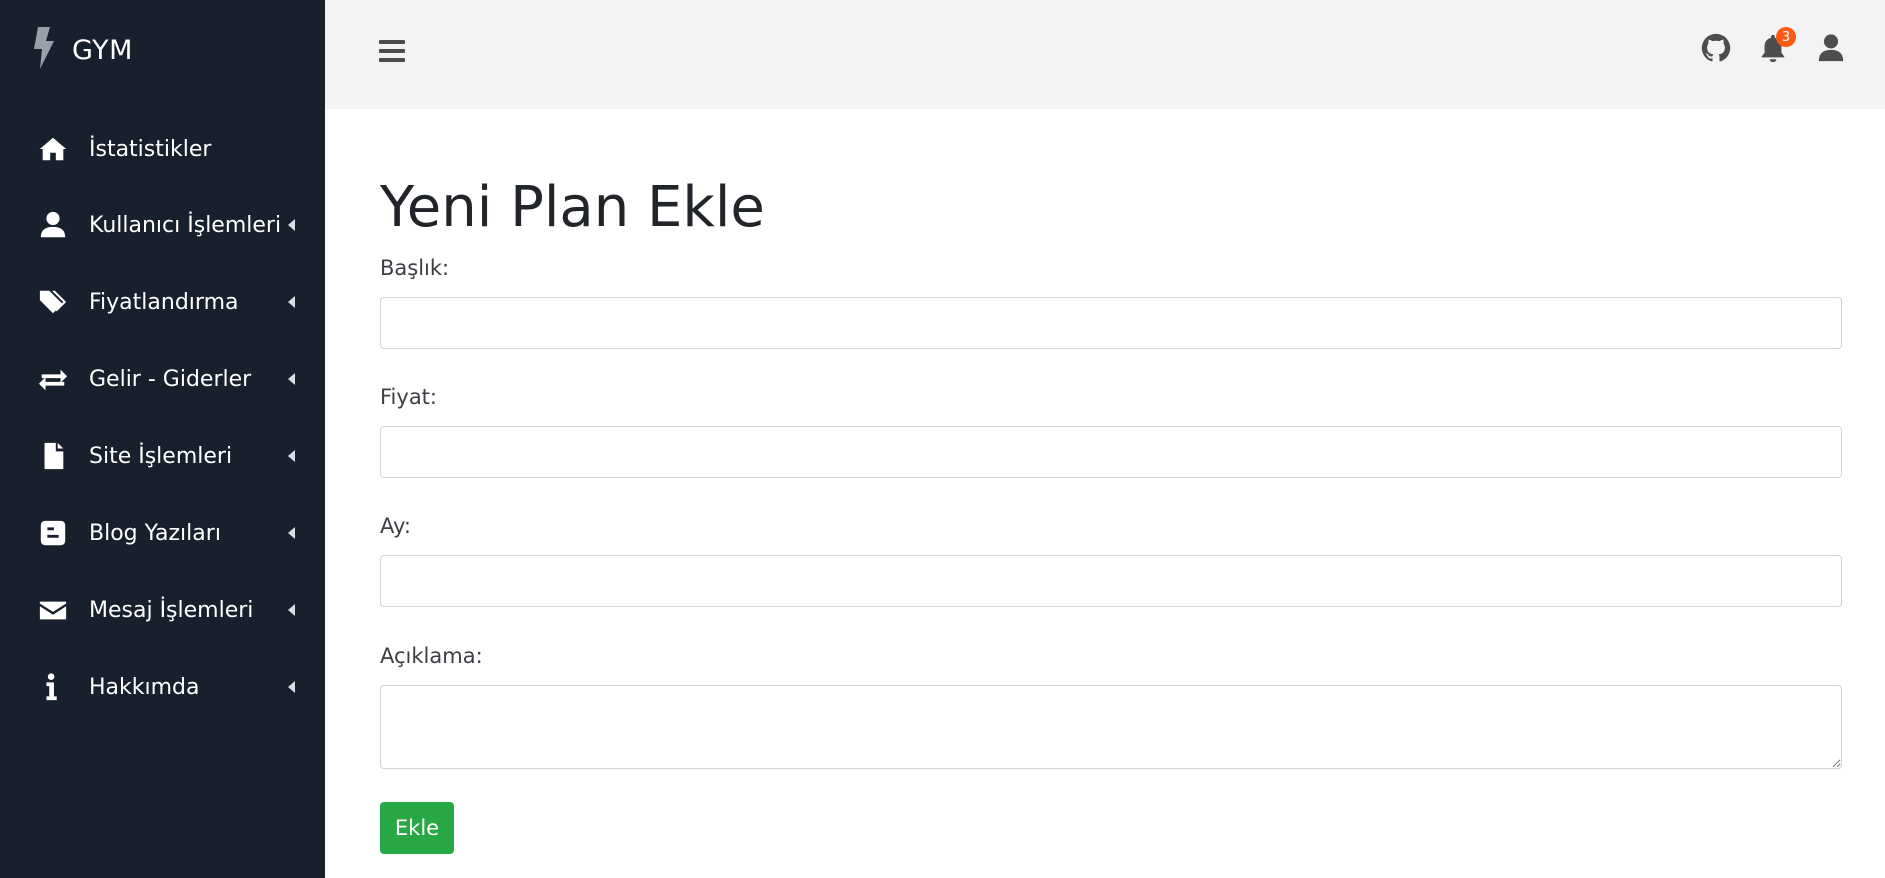 This screenshot has width=1885, height=878. Describe the element at coordinates (53, 149) in the screenshot. I see `home-icon` at that location.